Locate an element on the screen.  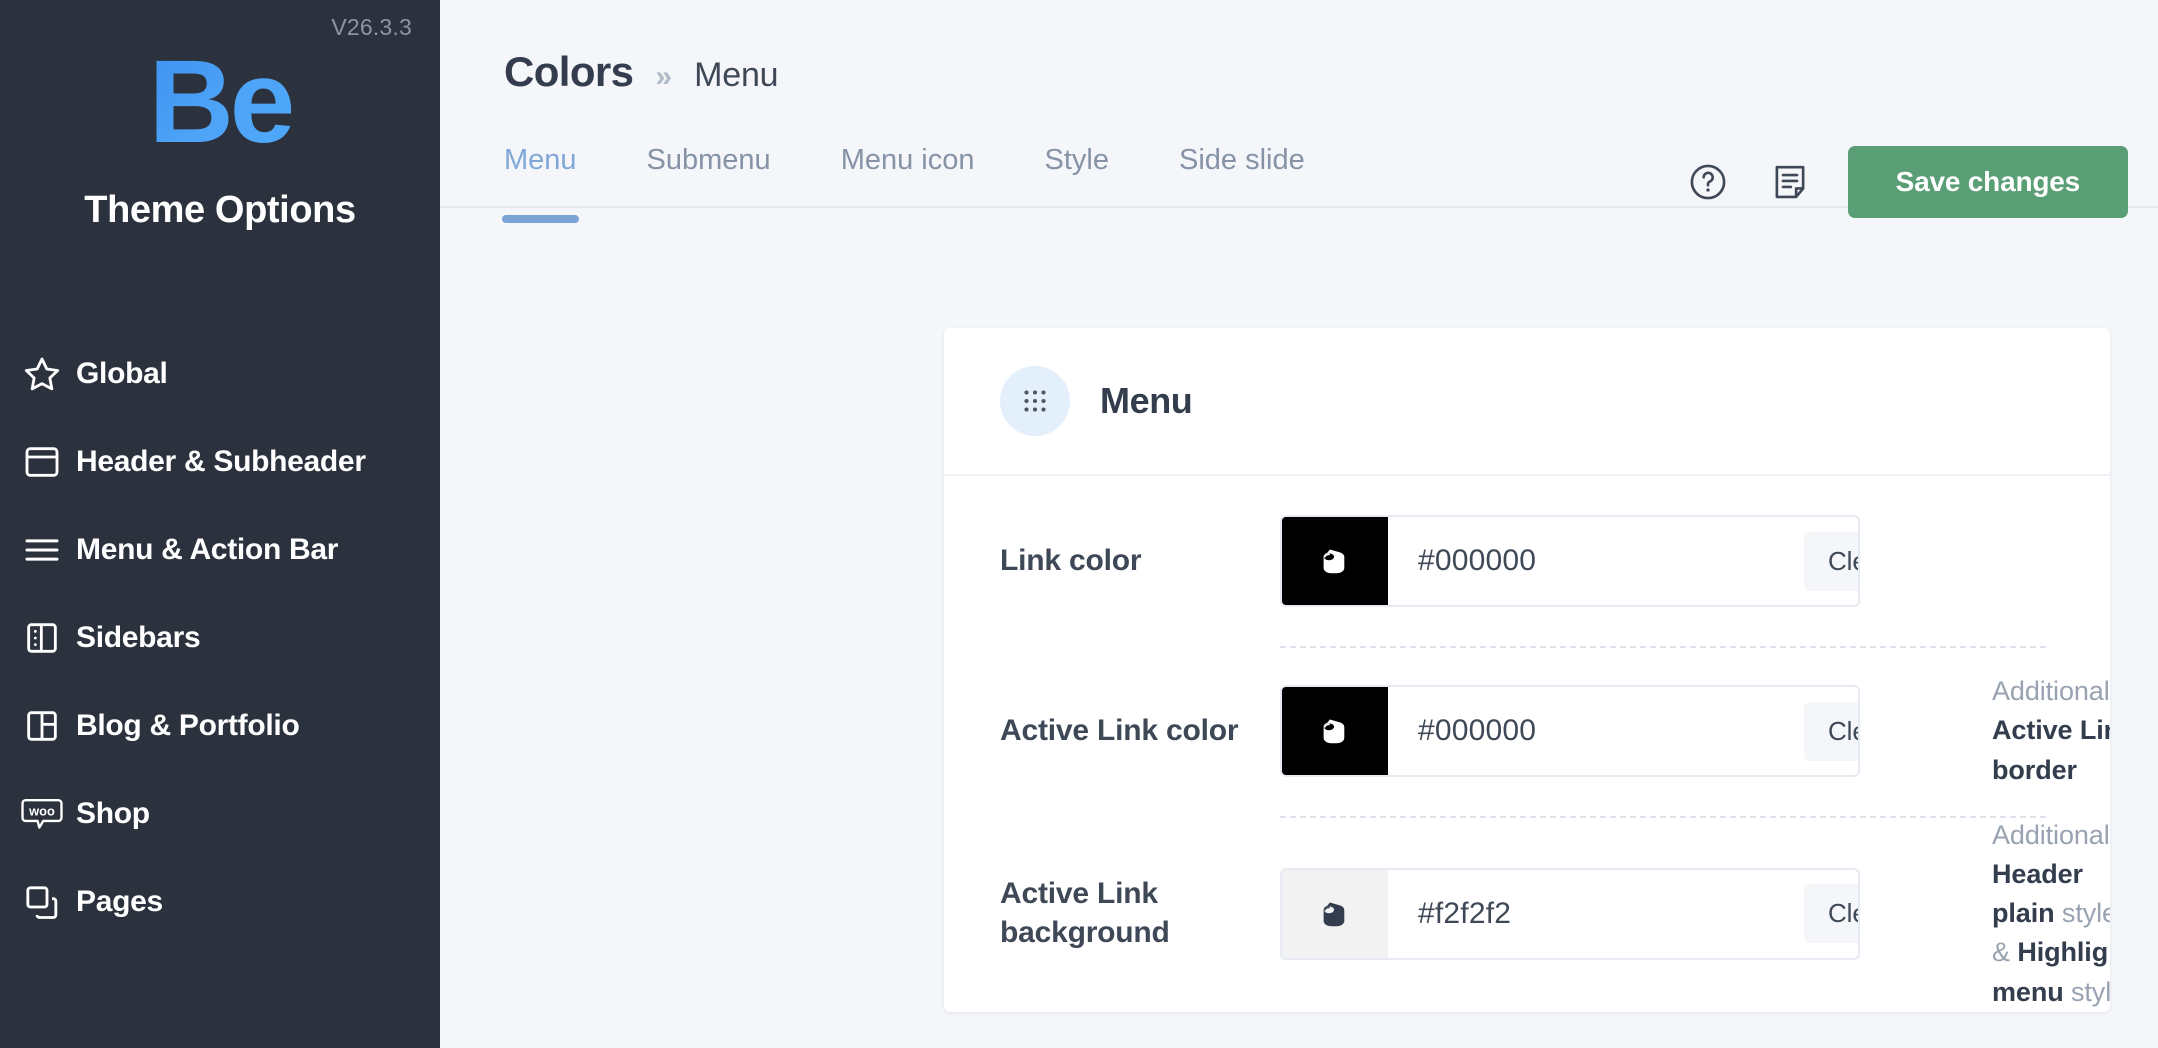
color-row: Active Link color Clear Additionally is located at coordinates (1555, 731).